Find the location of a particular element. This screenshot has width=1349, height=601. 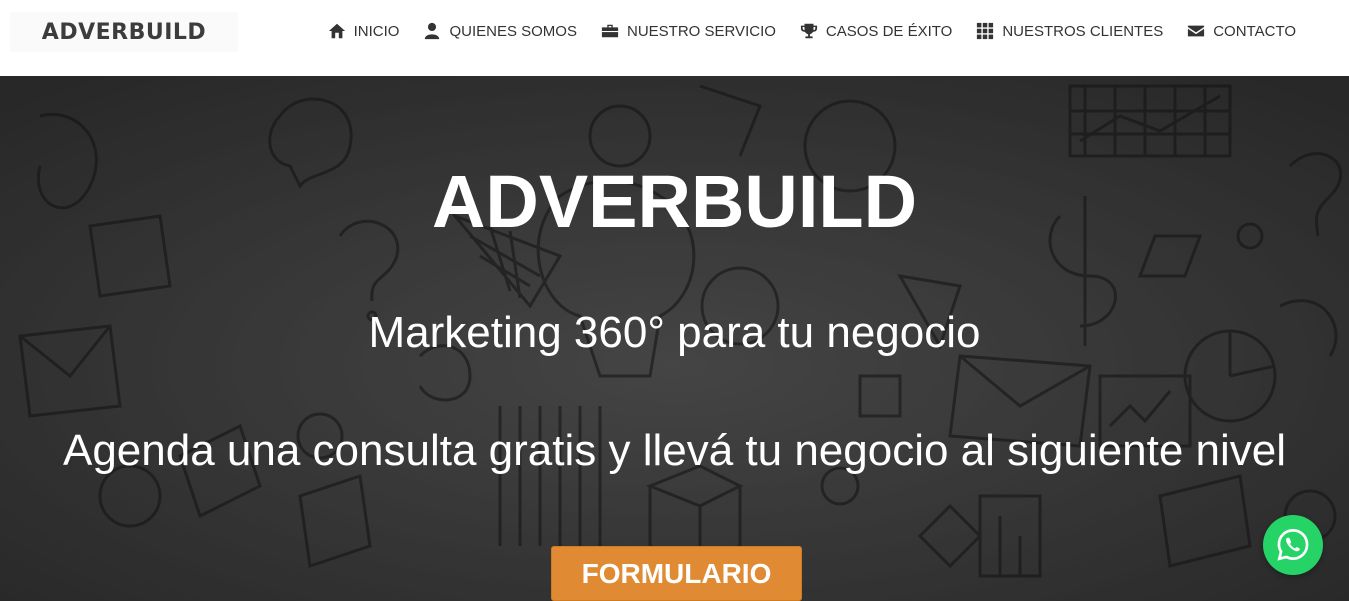

home-icon is located at coordinates (336, 31).